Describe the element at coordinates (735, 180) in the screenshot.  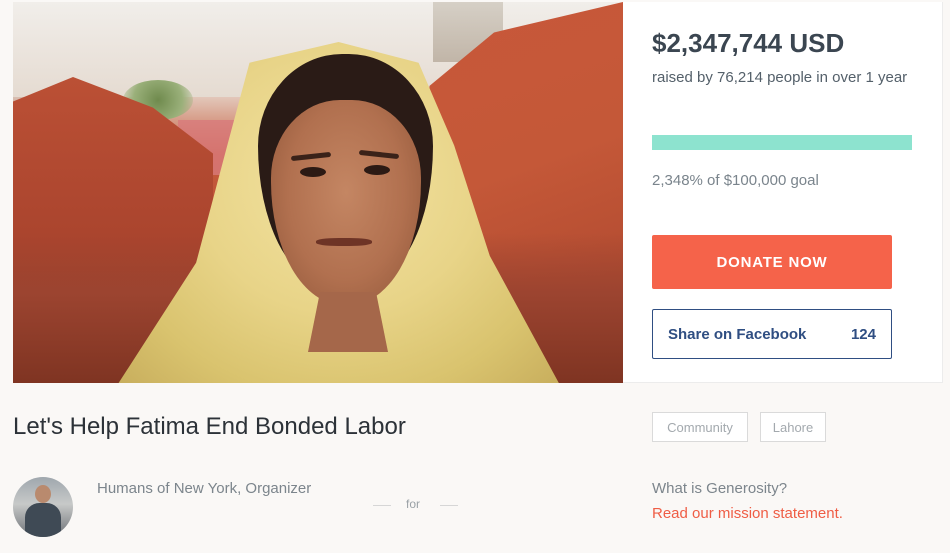
I see `goal-text: 2,348% of $100,000 goal` at that location.